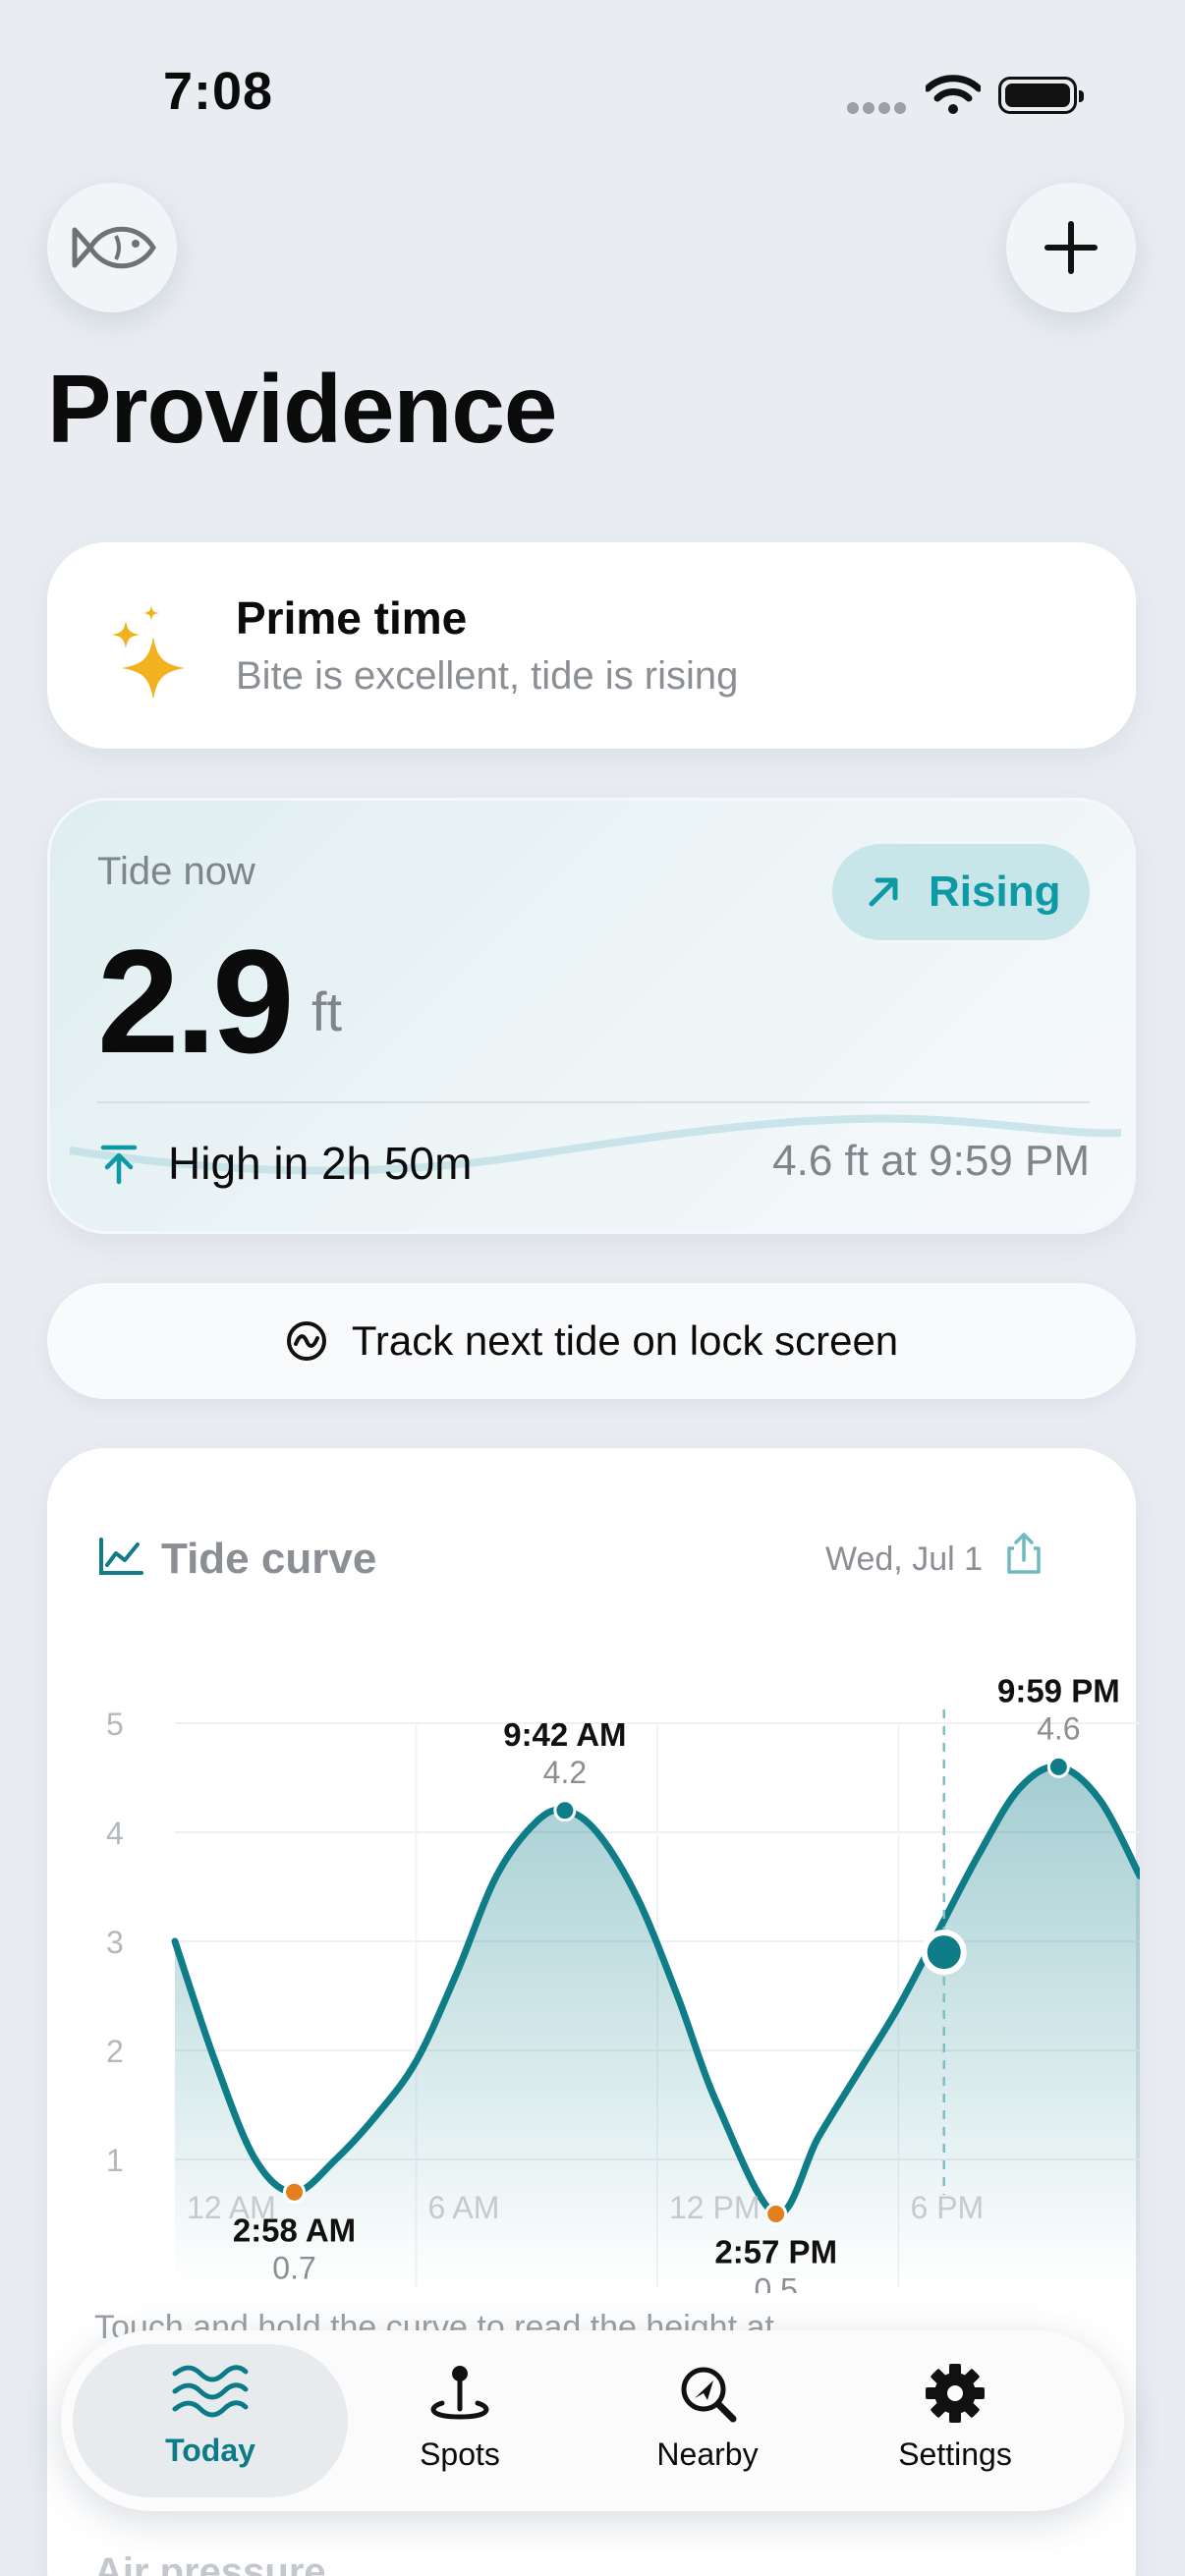 The width and height of the screenshot is (1185, 2576). What do you see at coordinates (210, 2450) in the screenshot?
I see `tab-today-label: Today` at bounding box center [210, 2450].